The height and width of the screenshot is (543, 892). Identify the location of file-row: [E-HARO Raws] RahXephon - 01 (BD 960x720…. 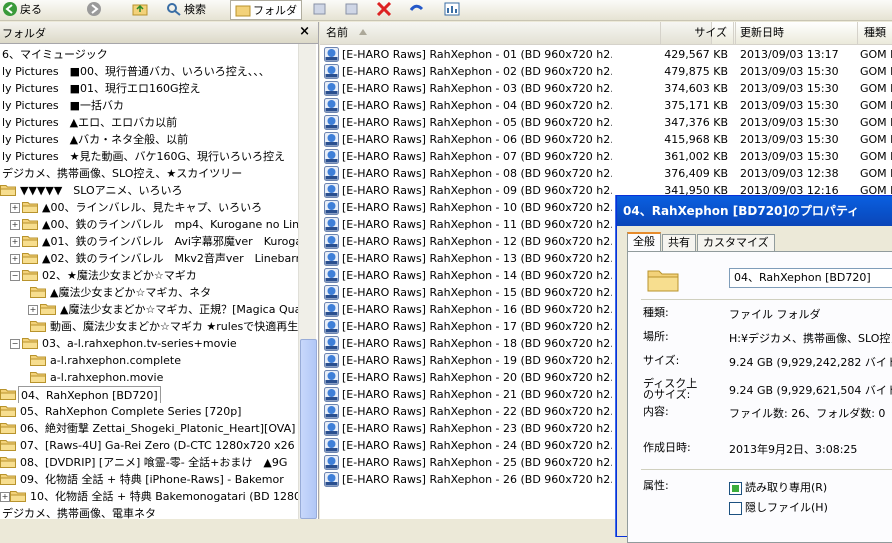
(606, 54).